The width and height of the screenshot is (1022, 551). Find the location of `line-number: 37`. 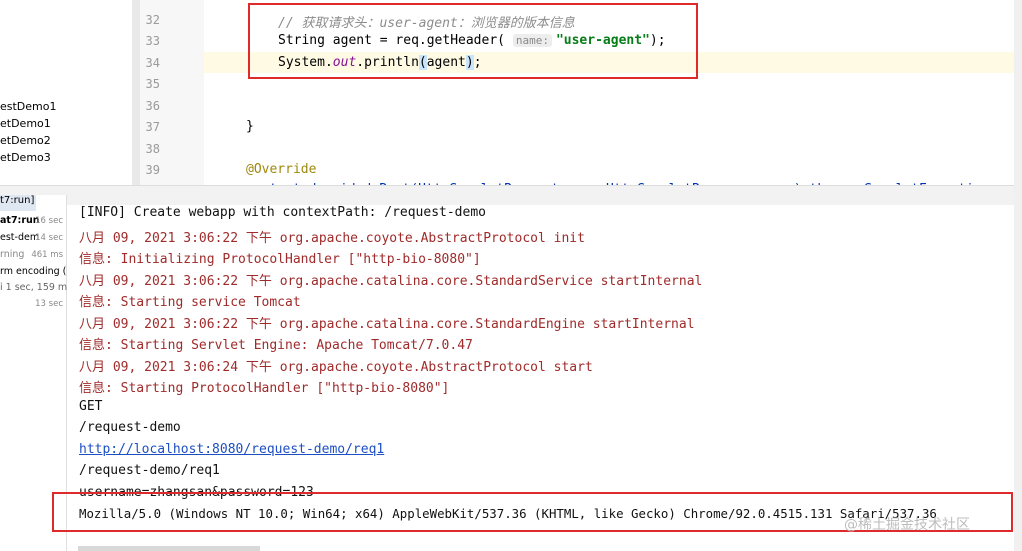

line-number: 37 is located at coordinates (152, 127).